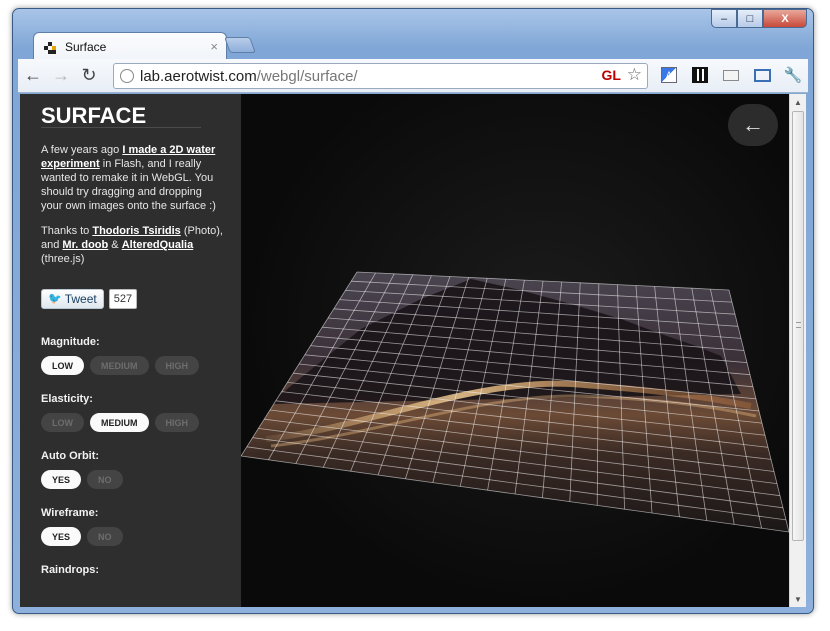 Image resolution: width=830 pixels, height=631 pixels. Describe the element at coordinates (307, 76) in the screenshot. I see `url-path: /webgl/surface/` at that location.